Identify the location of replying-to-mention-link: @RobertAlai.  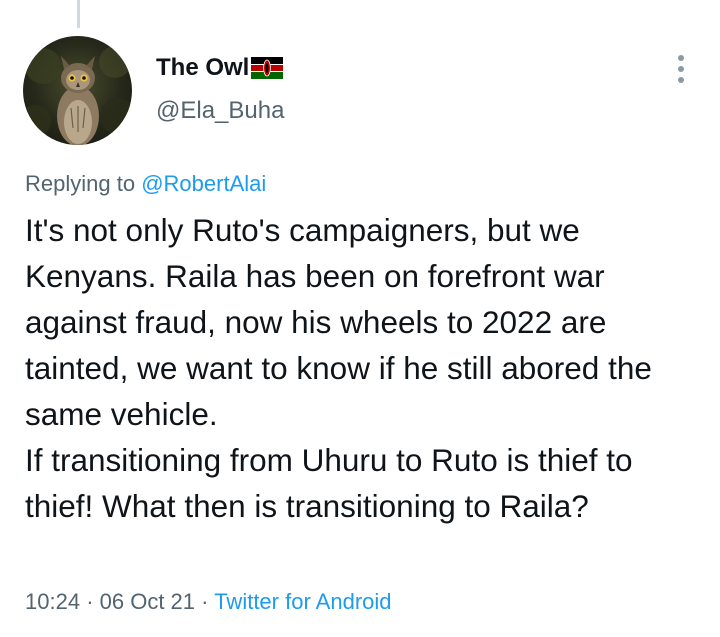
(203, 183).